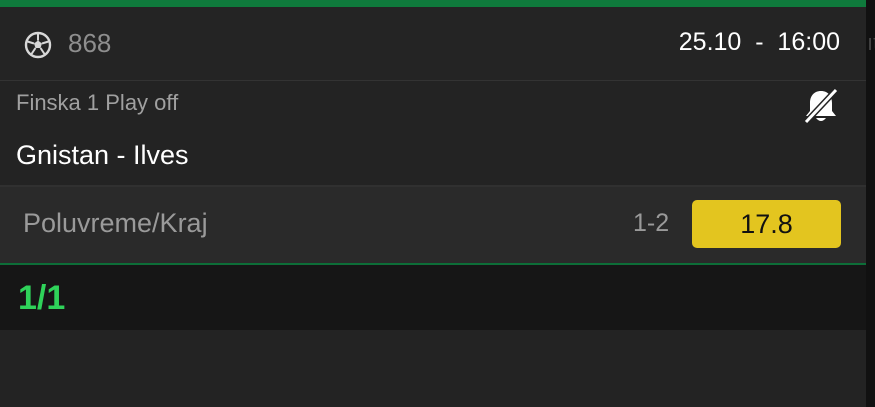 Image resolution: width=875 pixels, height=407 pixels. Describe the element at coordinates (42, 298) in the screenshot. I see `pick-value: 1/1` at that location.